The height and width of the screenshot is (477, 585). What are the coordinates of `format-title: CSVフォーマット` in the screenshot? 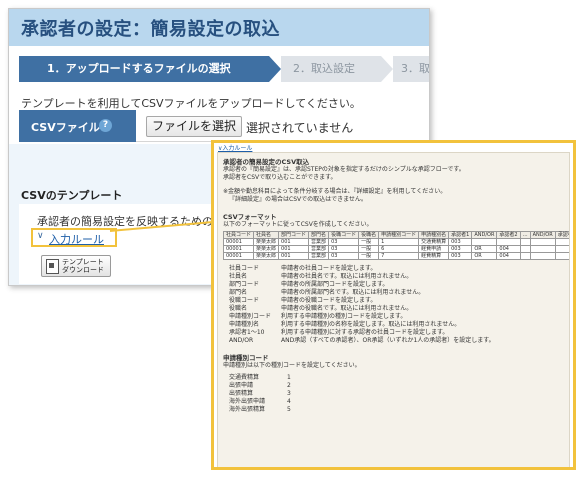 It's located at (250, 217).